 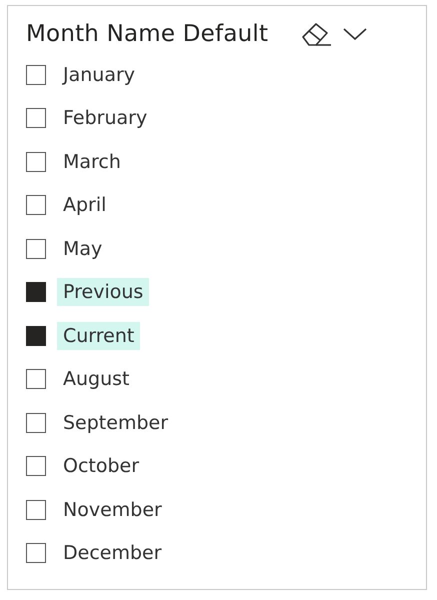 What do you see at coordinates (101, 466) in the screenshot?
I see `month-option: October` at bounding box center [101, 466].